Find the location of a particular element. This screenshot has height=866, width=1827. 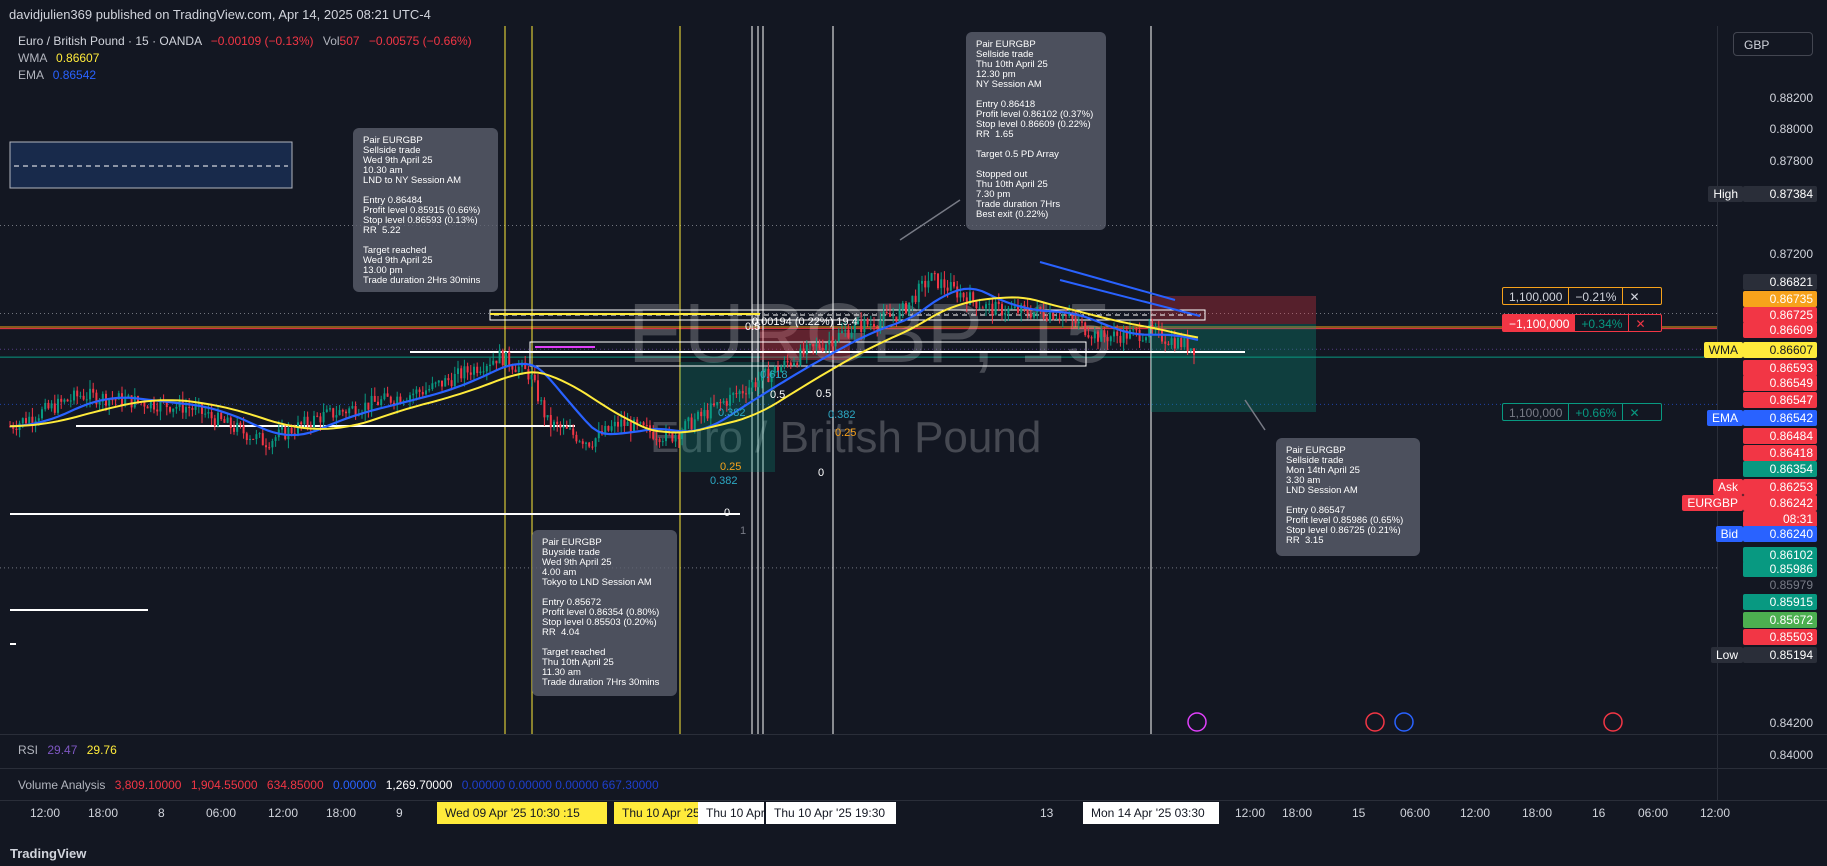

fib-label-4: 0.5 is located at coordinates (823, 394).